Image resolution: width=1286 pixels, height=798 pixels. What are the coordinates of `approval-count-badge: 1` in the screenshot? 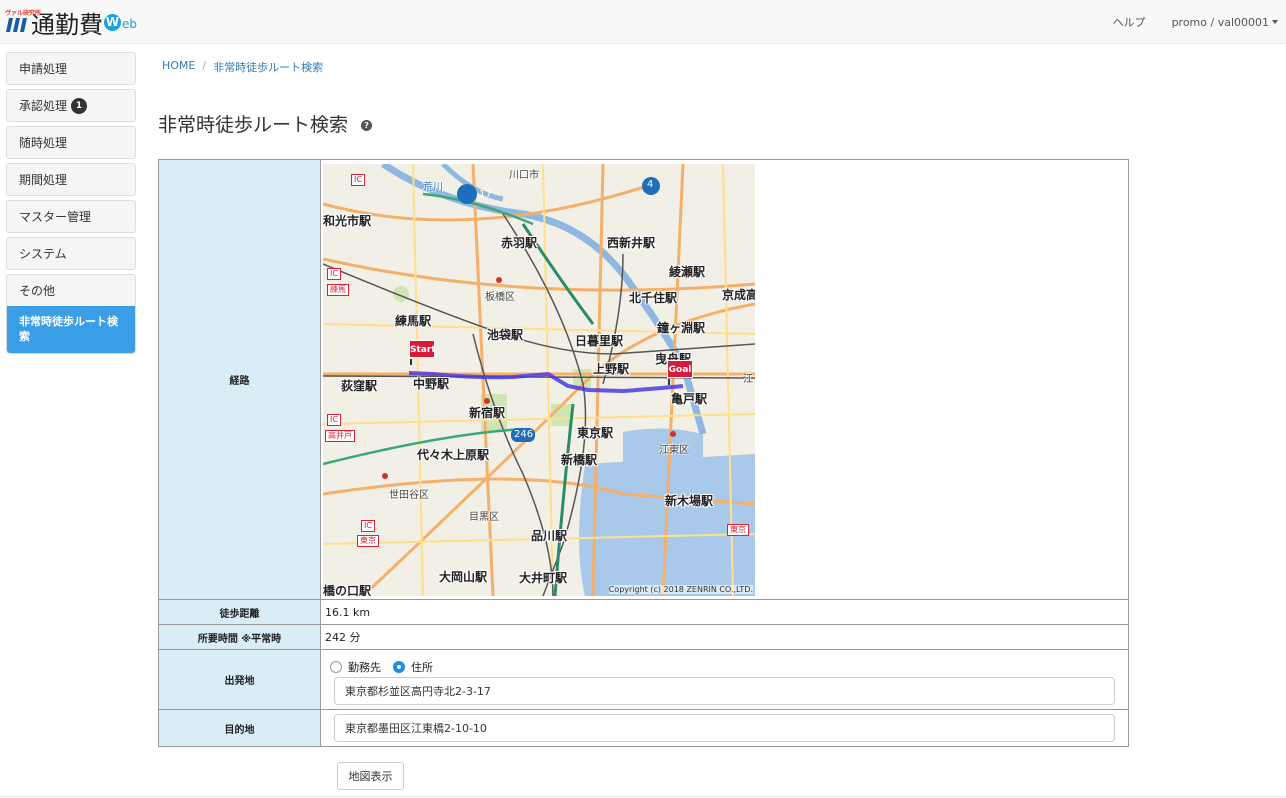 It's located at (79, 105).